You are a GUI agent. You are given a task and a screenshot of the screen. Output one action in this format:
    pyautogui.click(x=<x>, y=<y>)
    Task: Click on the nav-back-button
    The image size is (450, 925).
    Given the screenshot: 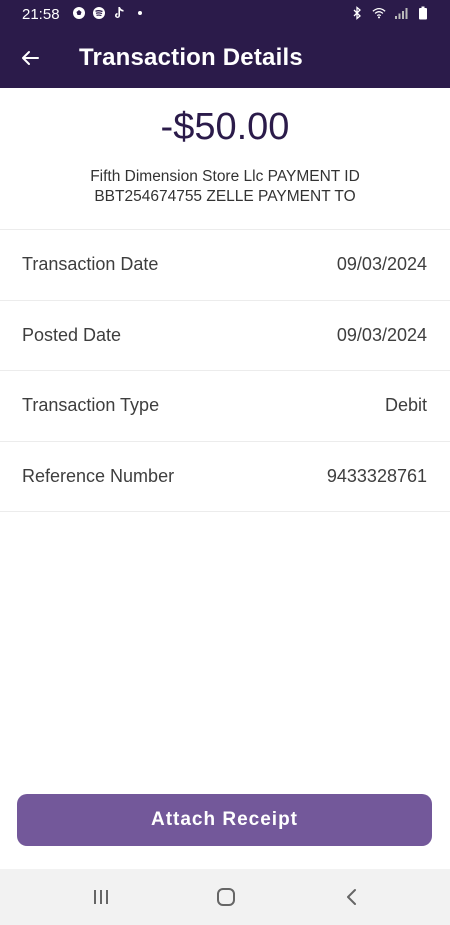 What is the action you would take?
    pyautogui.click(x=352, y=897)
    